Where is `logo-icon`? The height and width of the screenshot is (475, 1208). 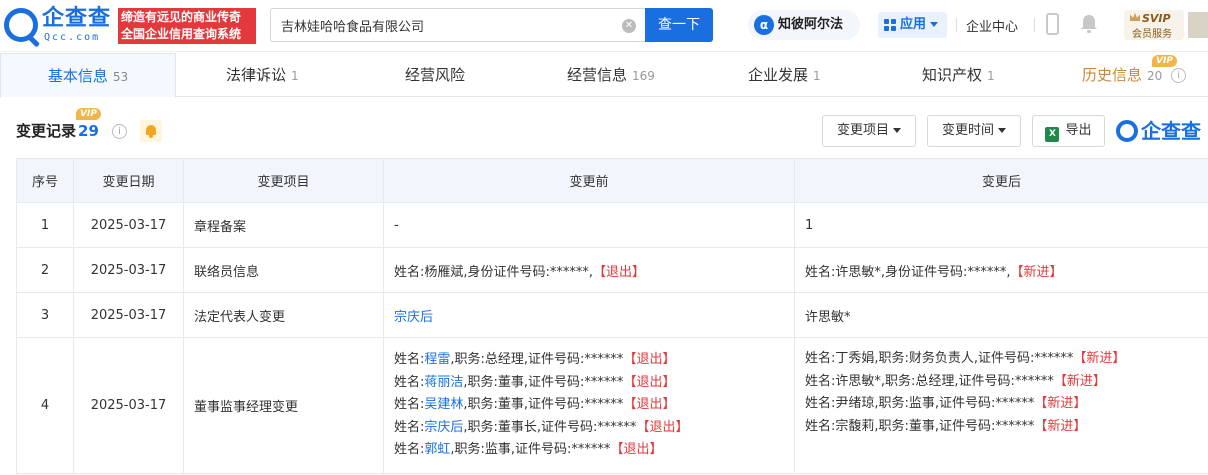 logo-icon is located at coordinates (1127, 131).